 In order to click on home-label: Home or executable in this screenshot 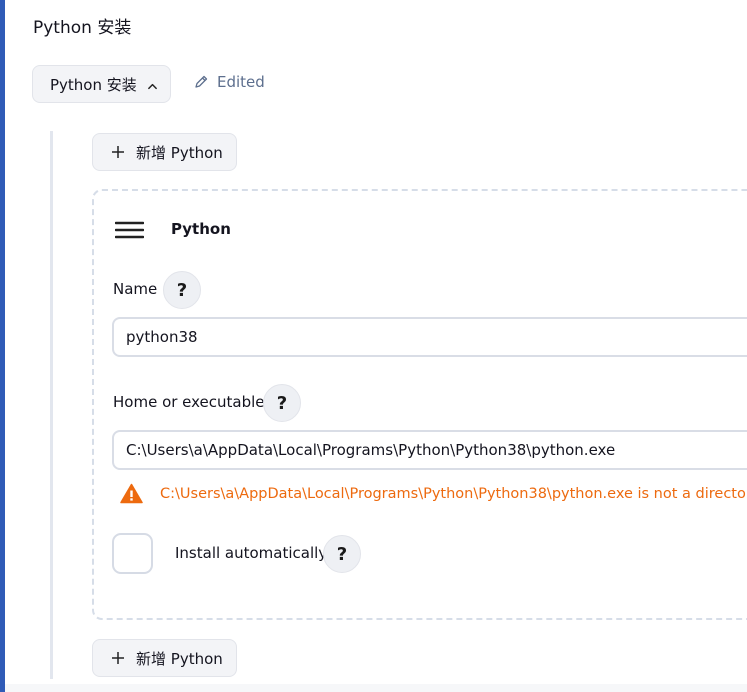, I will do `click(189, 402)`.